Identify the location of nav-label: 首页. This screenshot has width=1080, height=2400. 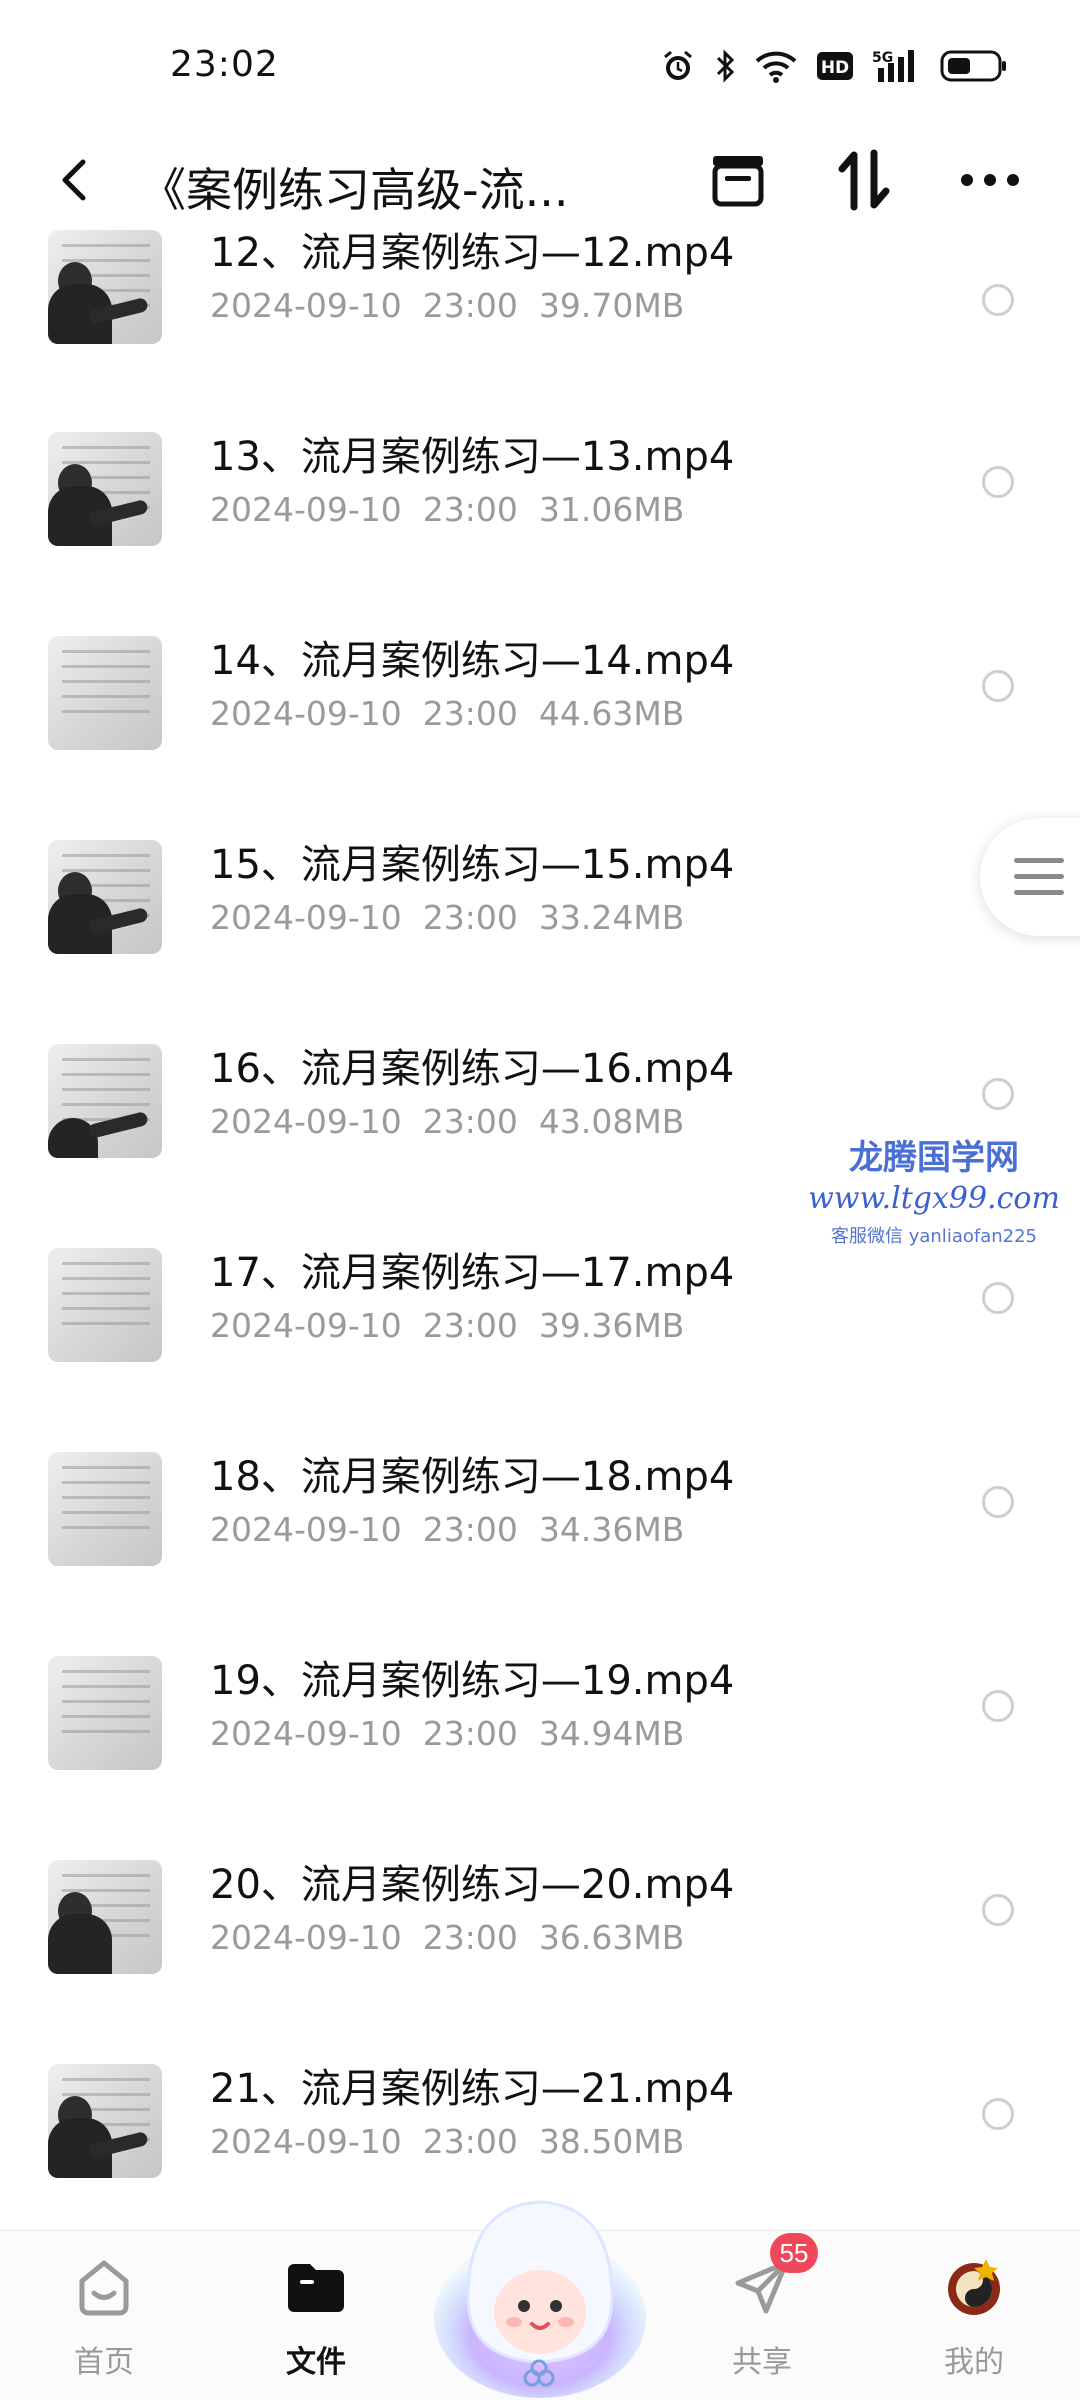
(104, 2362).